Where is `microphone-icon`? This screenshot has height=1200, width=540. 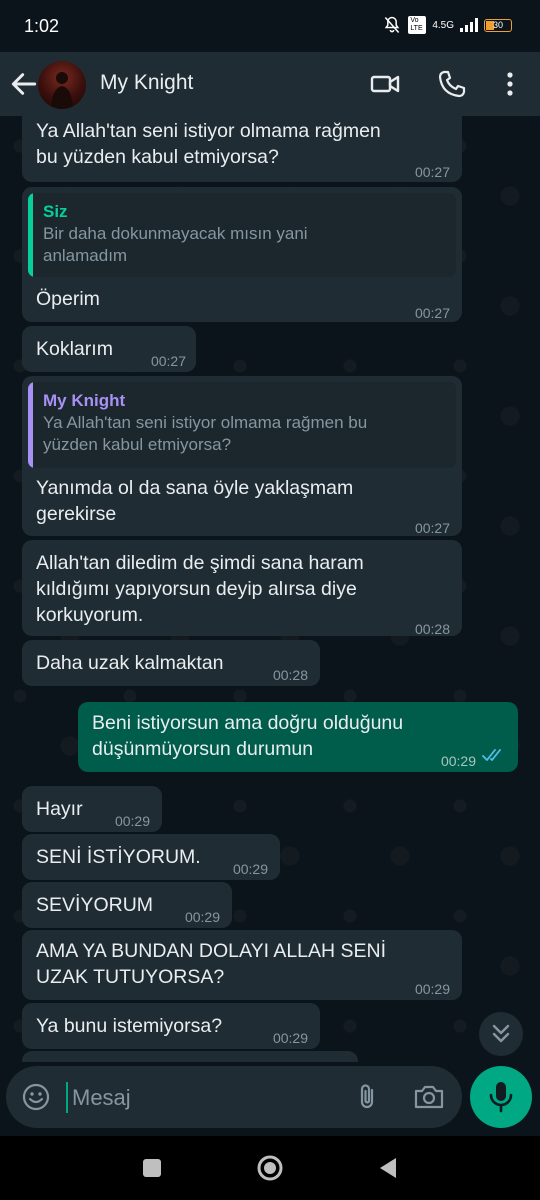
microphone-icon is located at coordinates (501, 1097).